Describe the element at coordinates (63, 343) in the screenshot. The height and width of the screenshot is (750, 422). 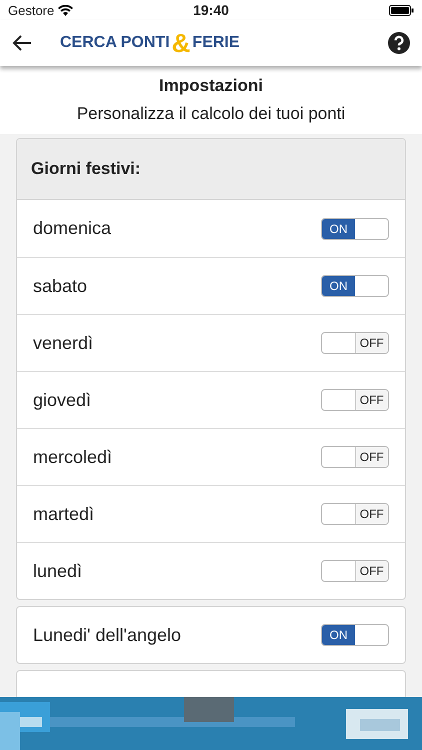
I see `setting-label: venerdì` at that location.